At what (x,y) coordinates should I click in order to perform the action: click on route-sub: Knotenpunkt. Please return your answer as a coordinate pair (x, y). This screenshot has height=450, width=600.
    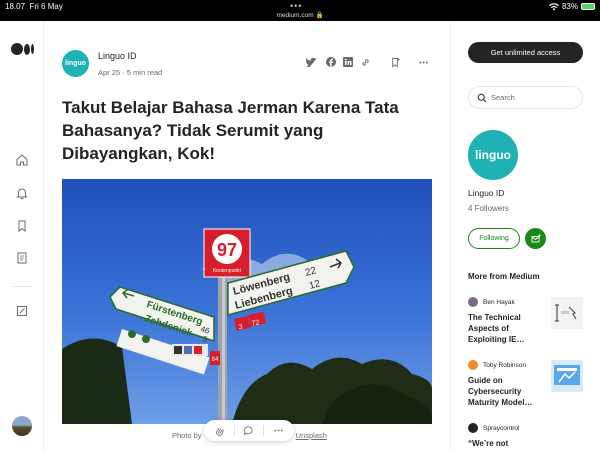
    Looking at the image, I should click on (227, 271).